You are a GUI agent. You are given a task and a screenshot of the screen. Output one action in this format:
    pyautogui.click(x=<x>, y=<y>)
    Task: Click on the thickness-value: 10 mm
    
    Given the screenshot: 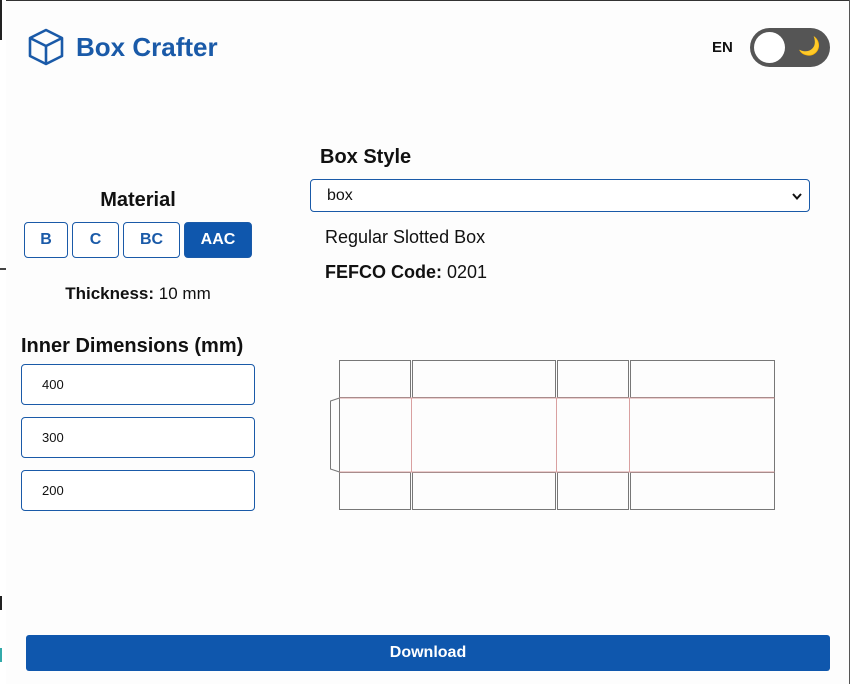 What is the action you would take?
    pyautogui.click(x=184, y=293)
    